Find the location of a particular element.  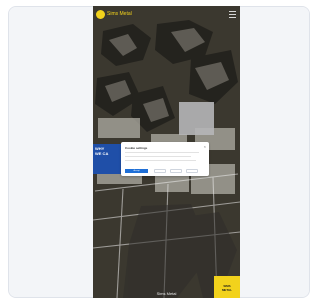

cookie-dialog: Cookie settings × Accept is located at coordinates (165, 159).